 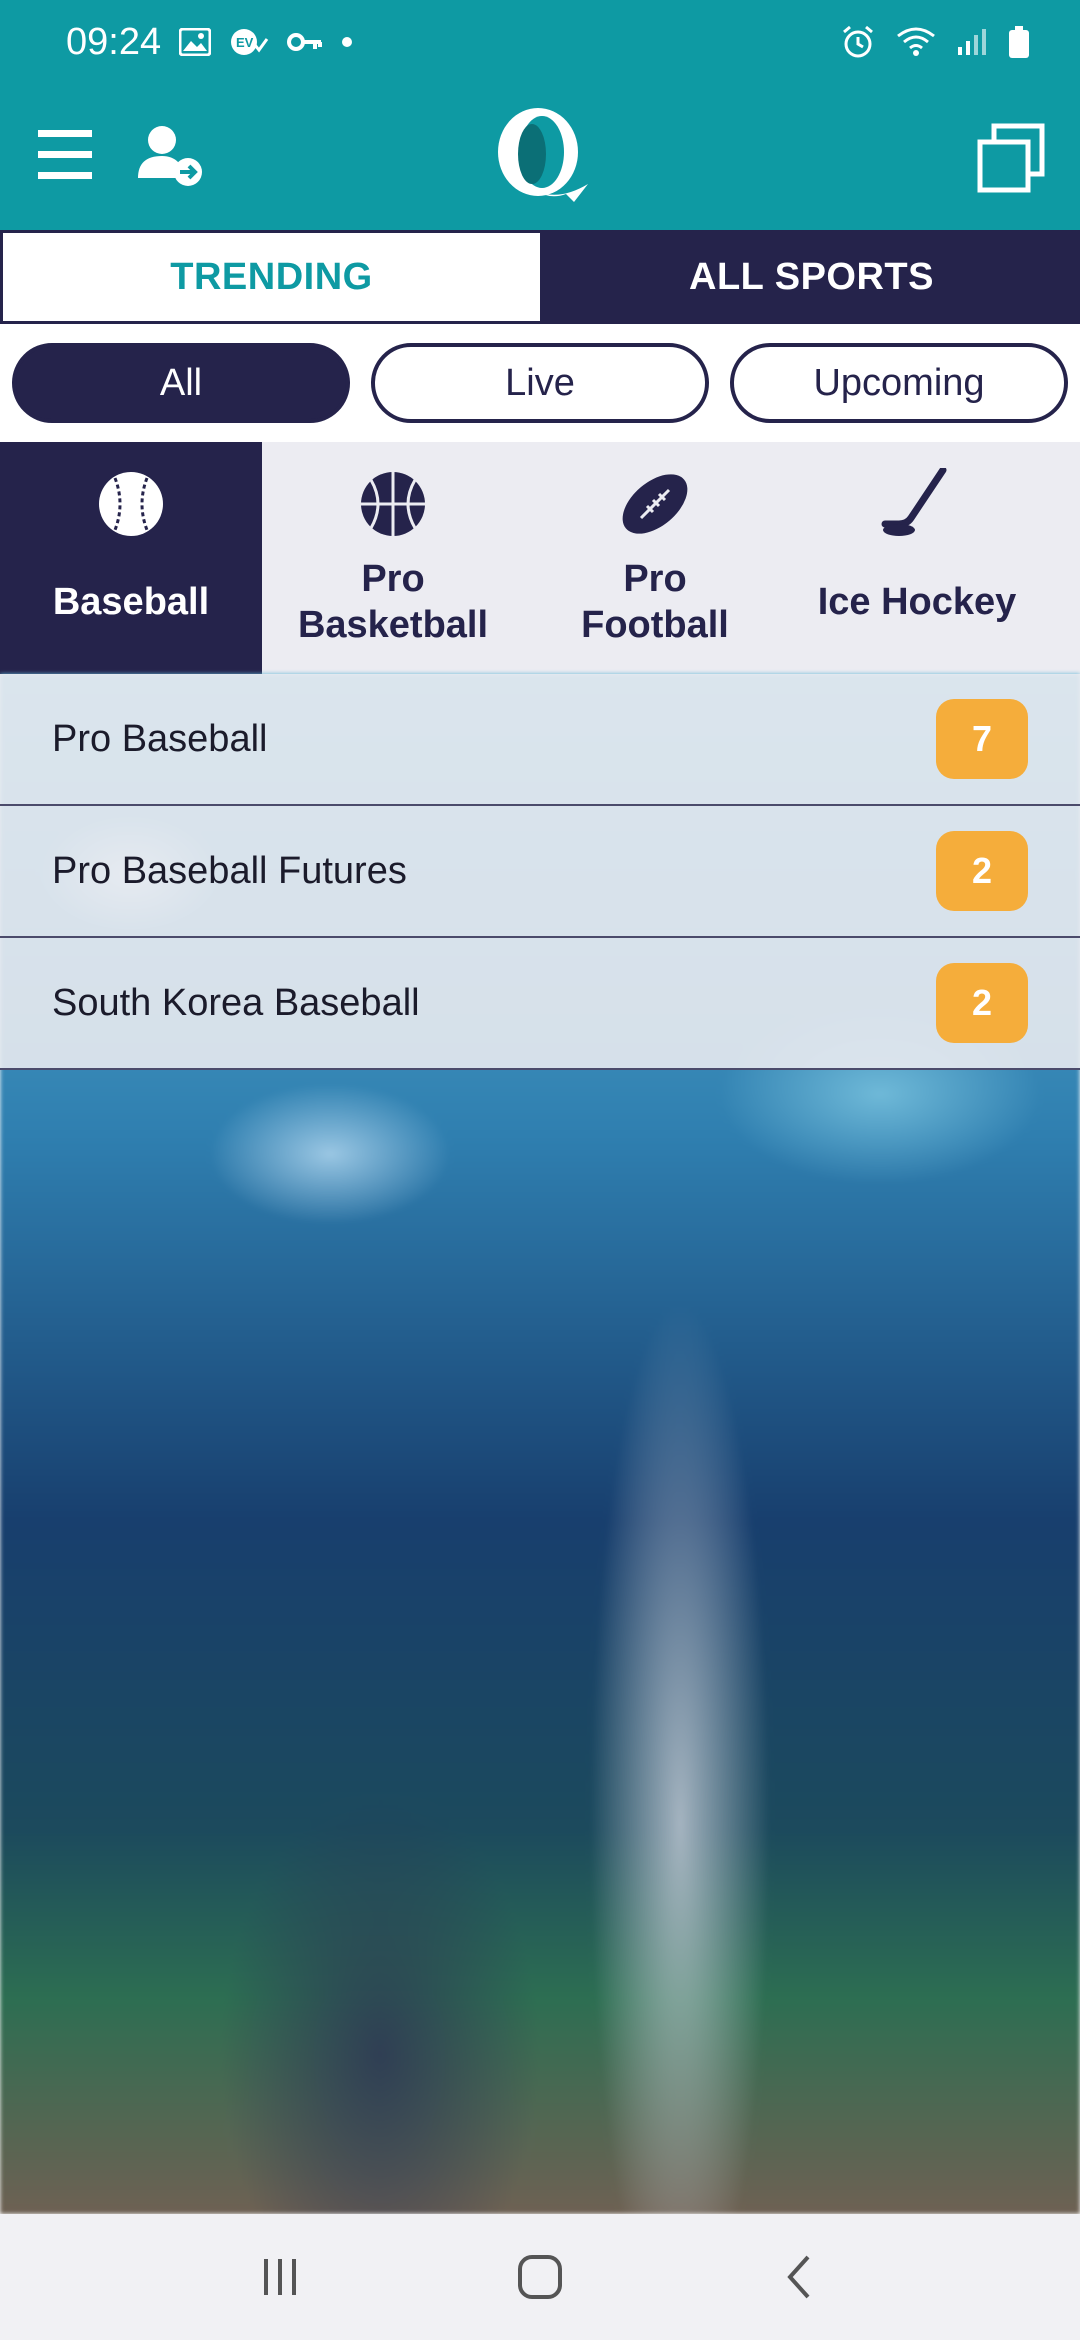 I want to click on status-bar: 09:24 EV, so click(x=540, y=42).